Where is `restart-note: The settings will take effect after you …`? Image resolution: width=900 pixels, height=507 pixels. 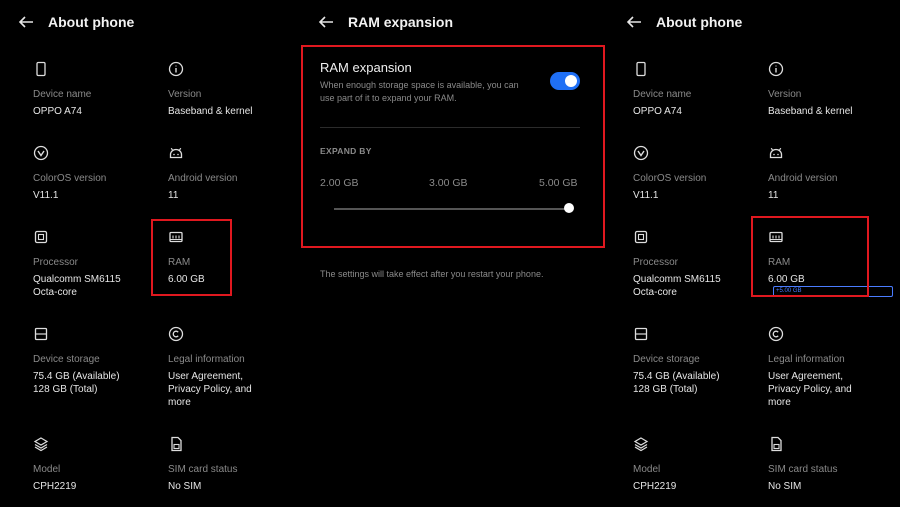 restart-note: The settings will take effect after you … is located at coordinates (432, 274).